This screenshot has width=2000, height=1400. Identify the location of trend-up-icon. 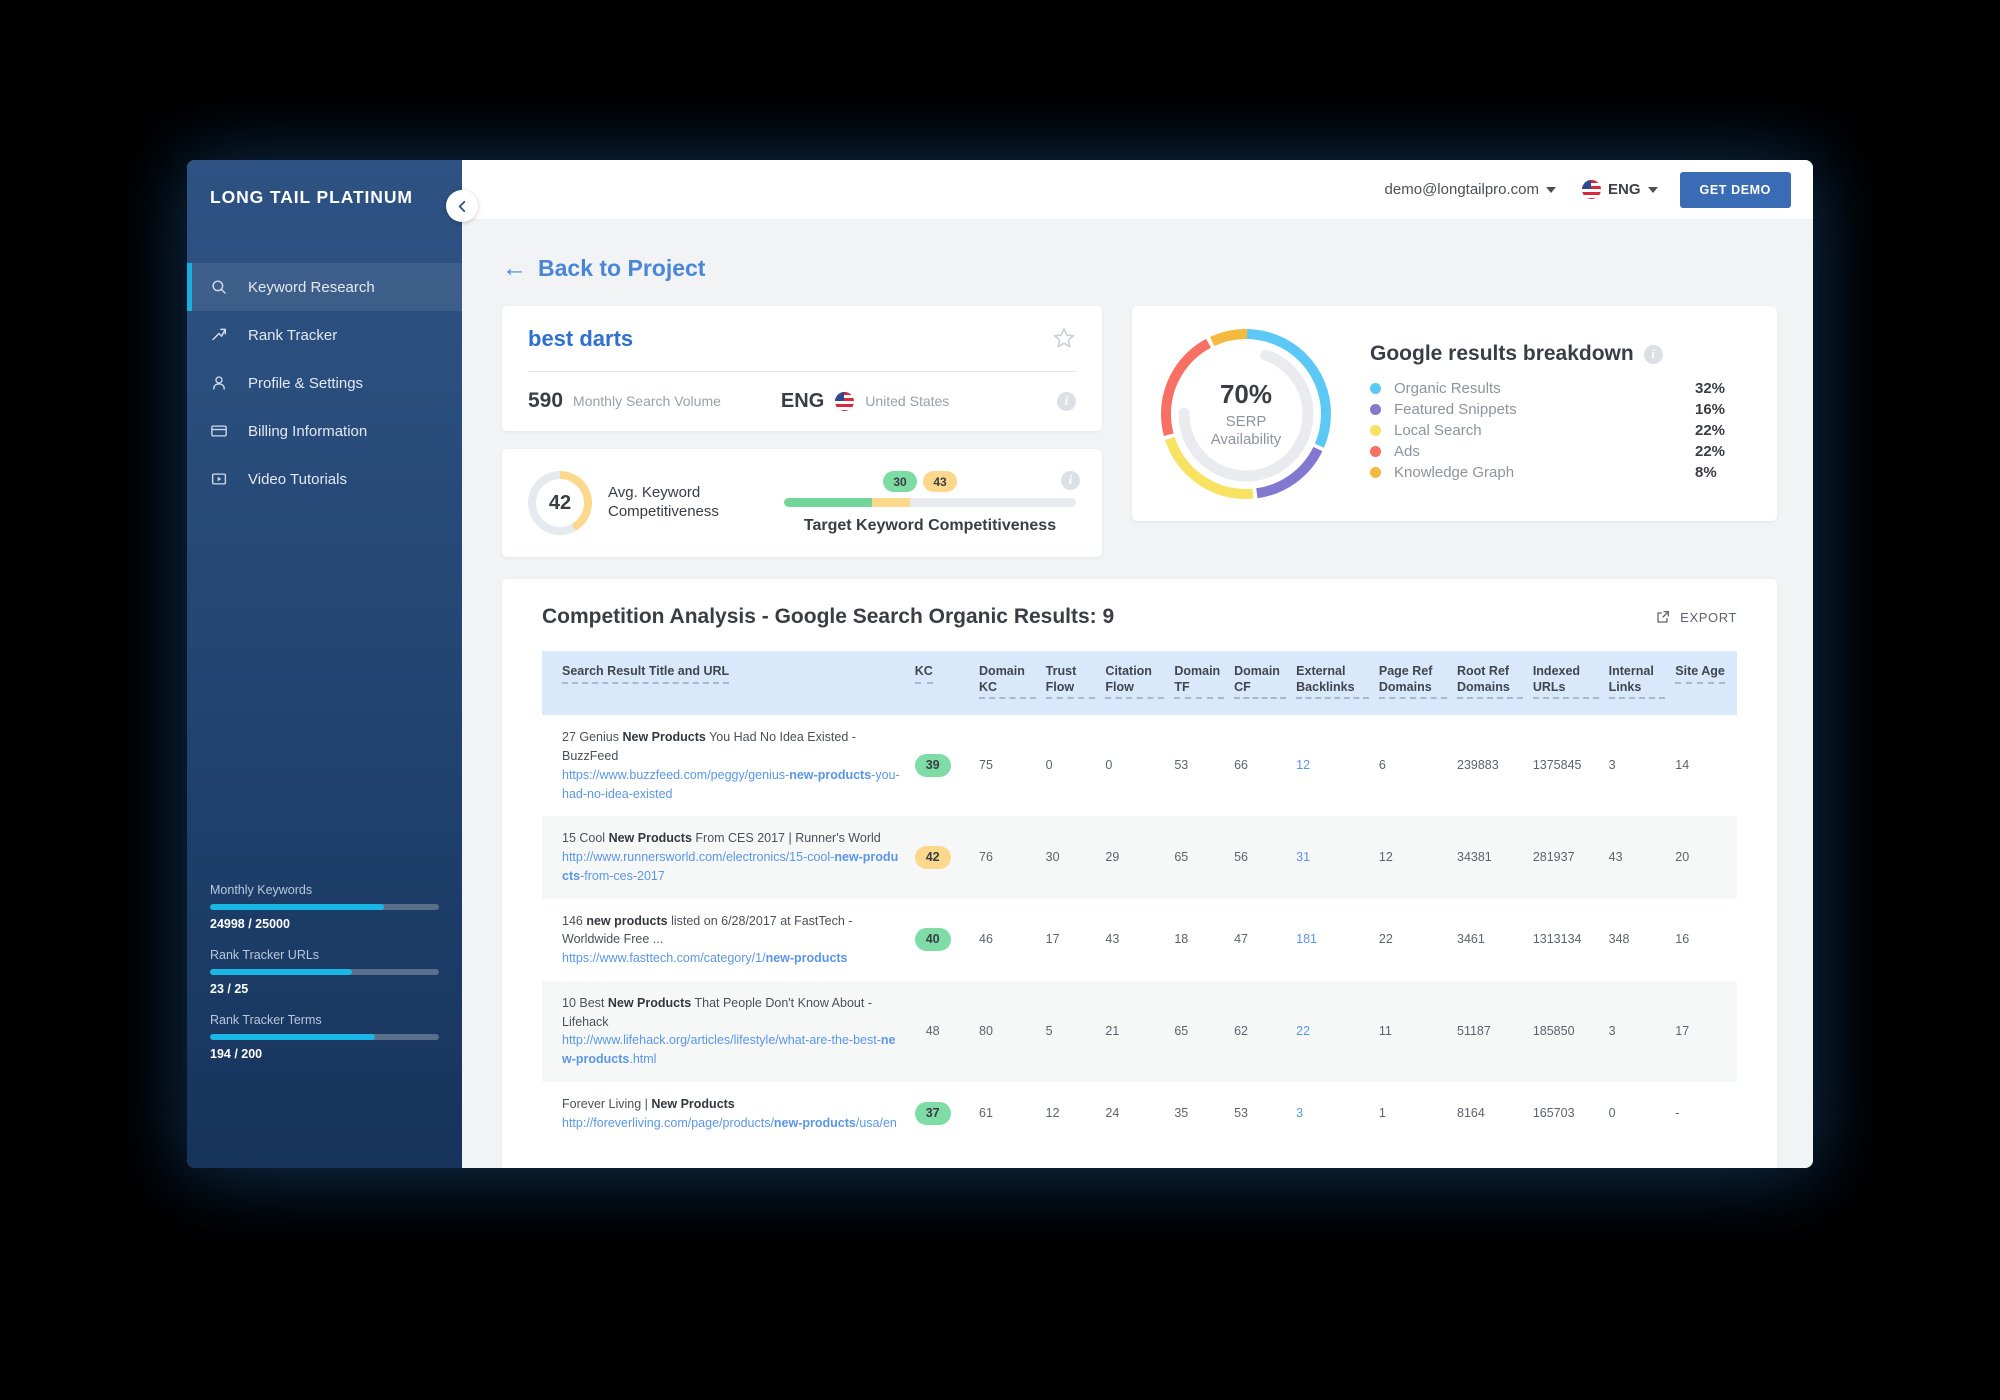
(223, 335).